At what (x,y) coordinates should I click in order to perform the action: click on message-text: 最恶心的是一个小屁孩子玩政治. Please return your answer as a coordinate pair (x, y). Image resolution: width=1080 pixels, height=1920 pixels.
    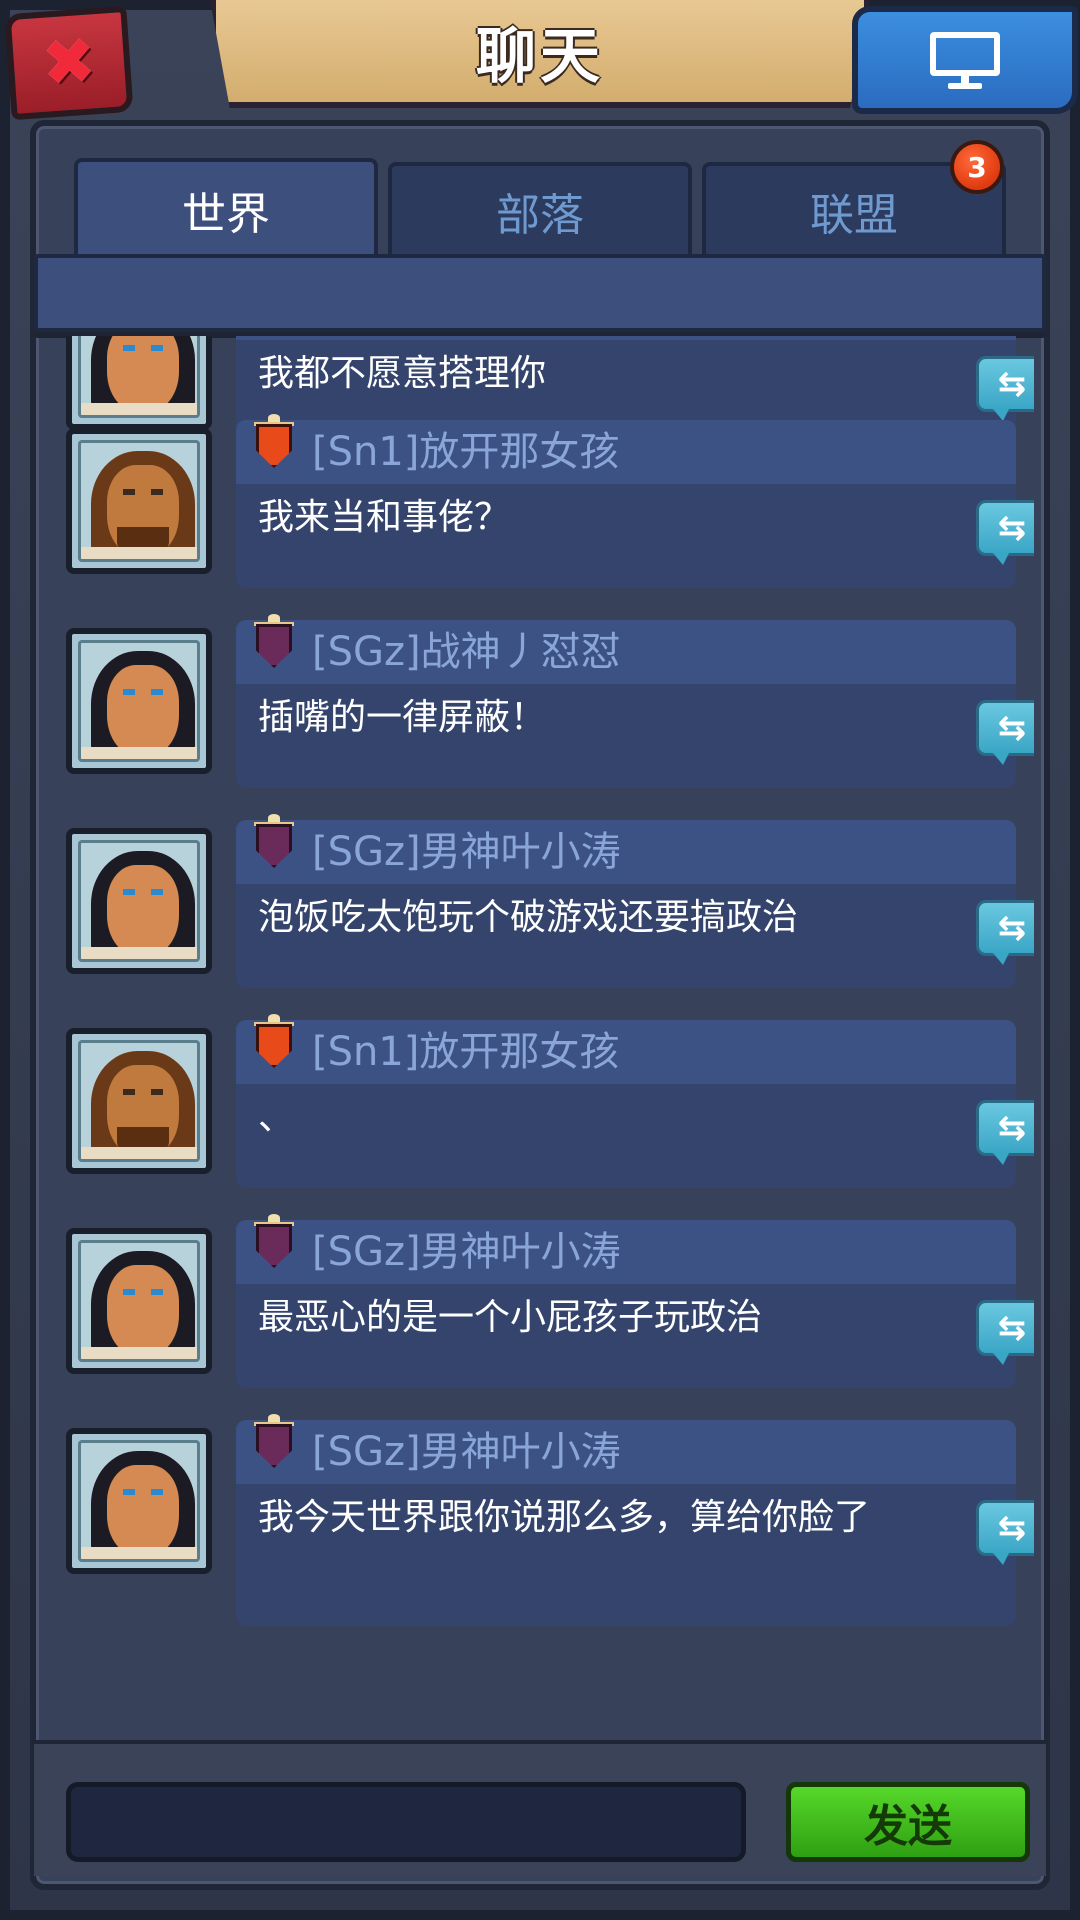
    Looking at the image, I should click on (510, 1317).